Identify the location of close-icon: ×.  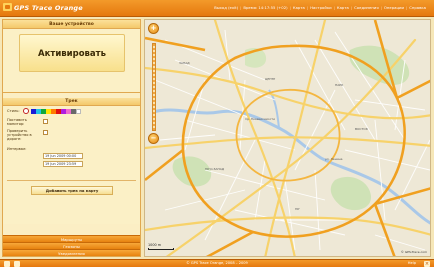
(427, 264).